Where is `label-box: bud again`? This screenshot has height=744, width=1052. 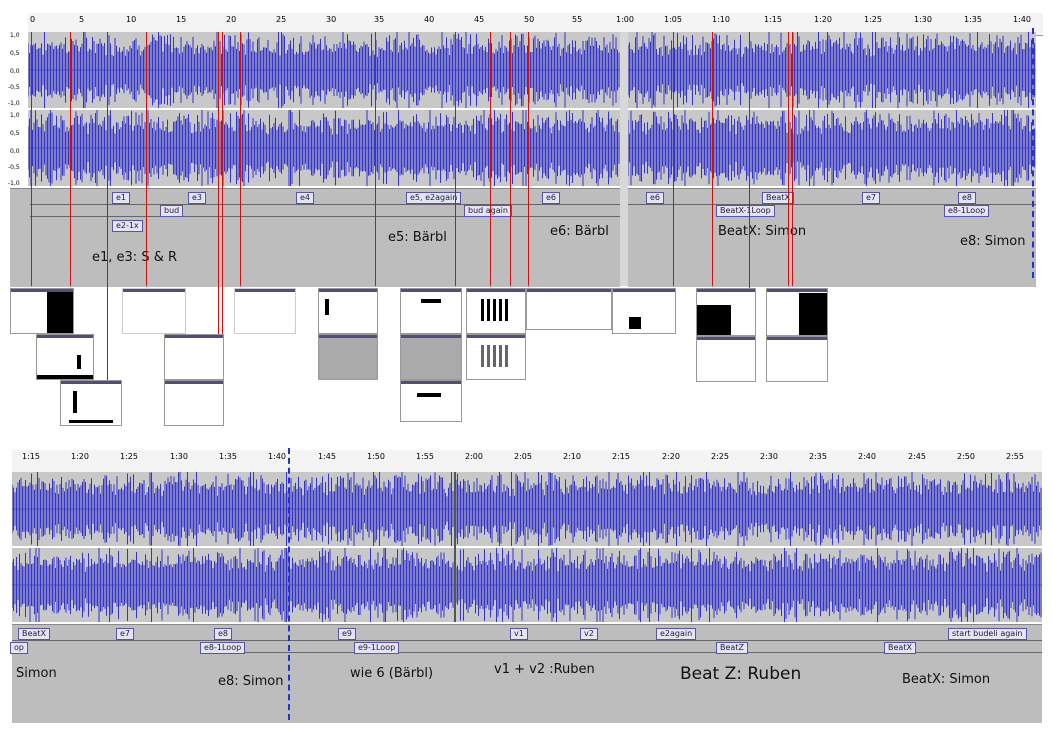
label-box: bud again is located at coordinates (488, 211).